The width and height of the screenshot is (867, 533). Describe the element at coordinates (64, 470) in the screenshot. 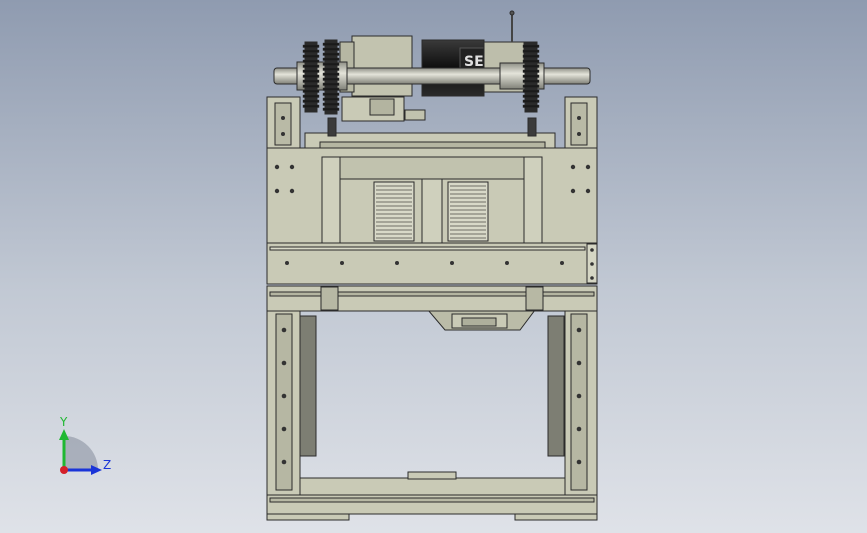

I see `x-axis-origin` at that location.